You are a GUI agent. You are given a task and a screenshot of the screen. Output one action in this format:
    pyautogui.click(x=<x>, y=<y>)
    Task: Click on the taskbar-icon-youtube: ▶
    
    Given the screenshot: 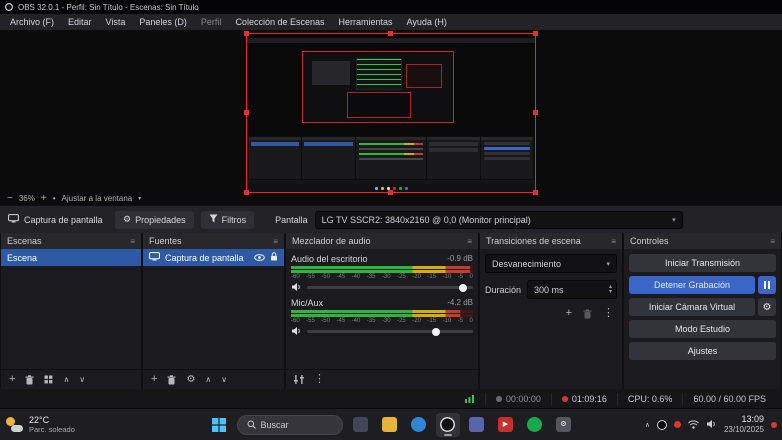 What is the action you would take?
    pyautogui.click(x=506, y=425)
    